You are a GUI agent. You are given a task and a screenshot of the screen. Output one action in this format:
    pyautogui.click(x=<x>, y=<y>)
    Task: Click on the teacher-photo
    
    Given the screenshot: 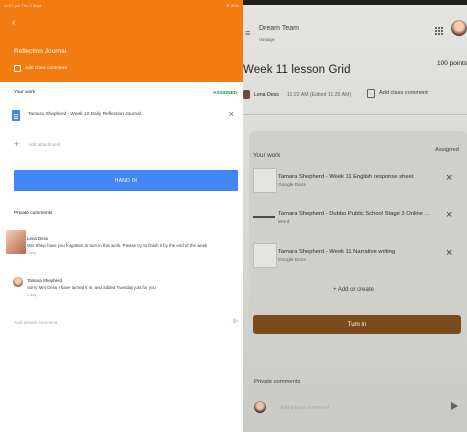 What is the action you would take?
    pyautogui.click(x=16, y=242)
    